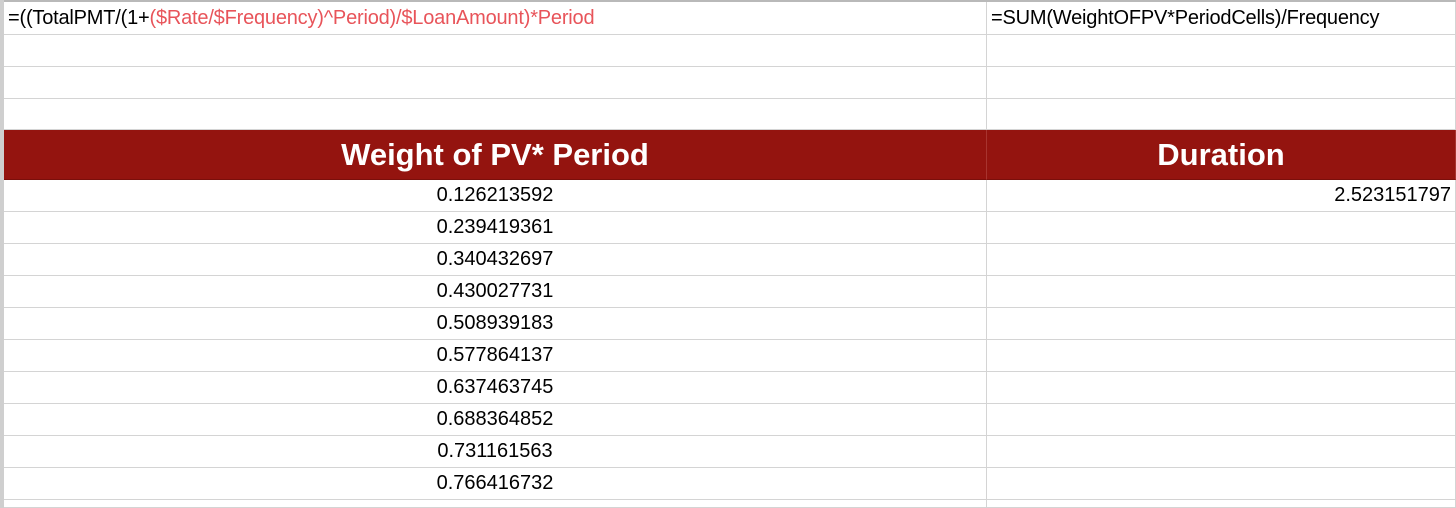 This screenshot has height=508, width=1456. I want to click on table-row: 0.577864137, so click(730, 356).